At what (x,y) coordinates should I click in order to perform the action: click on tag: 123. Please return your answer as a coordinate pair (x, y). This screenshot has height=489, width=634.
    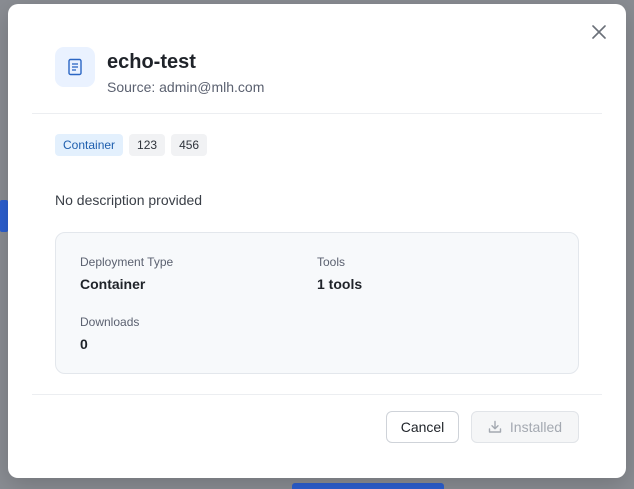
    Looking at the image, I should click on (147, 145).